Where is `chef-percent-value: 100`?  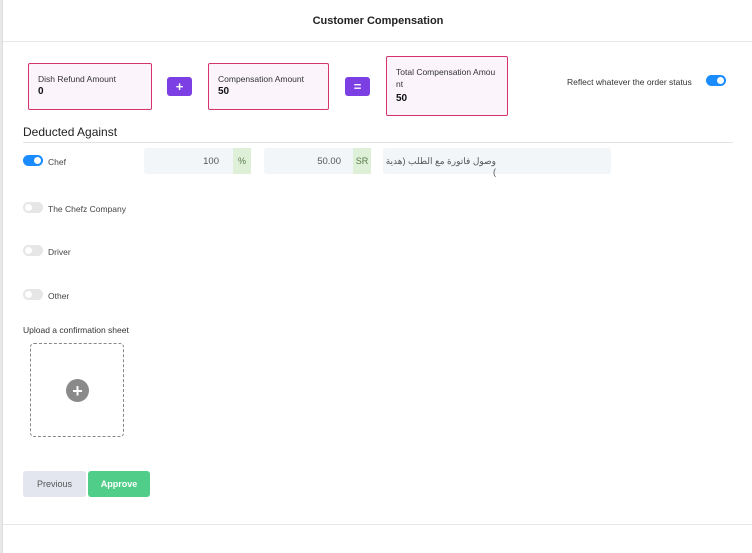
chef-percent-value: 100 is located at coordinates (211, 161).